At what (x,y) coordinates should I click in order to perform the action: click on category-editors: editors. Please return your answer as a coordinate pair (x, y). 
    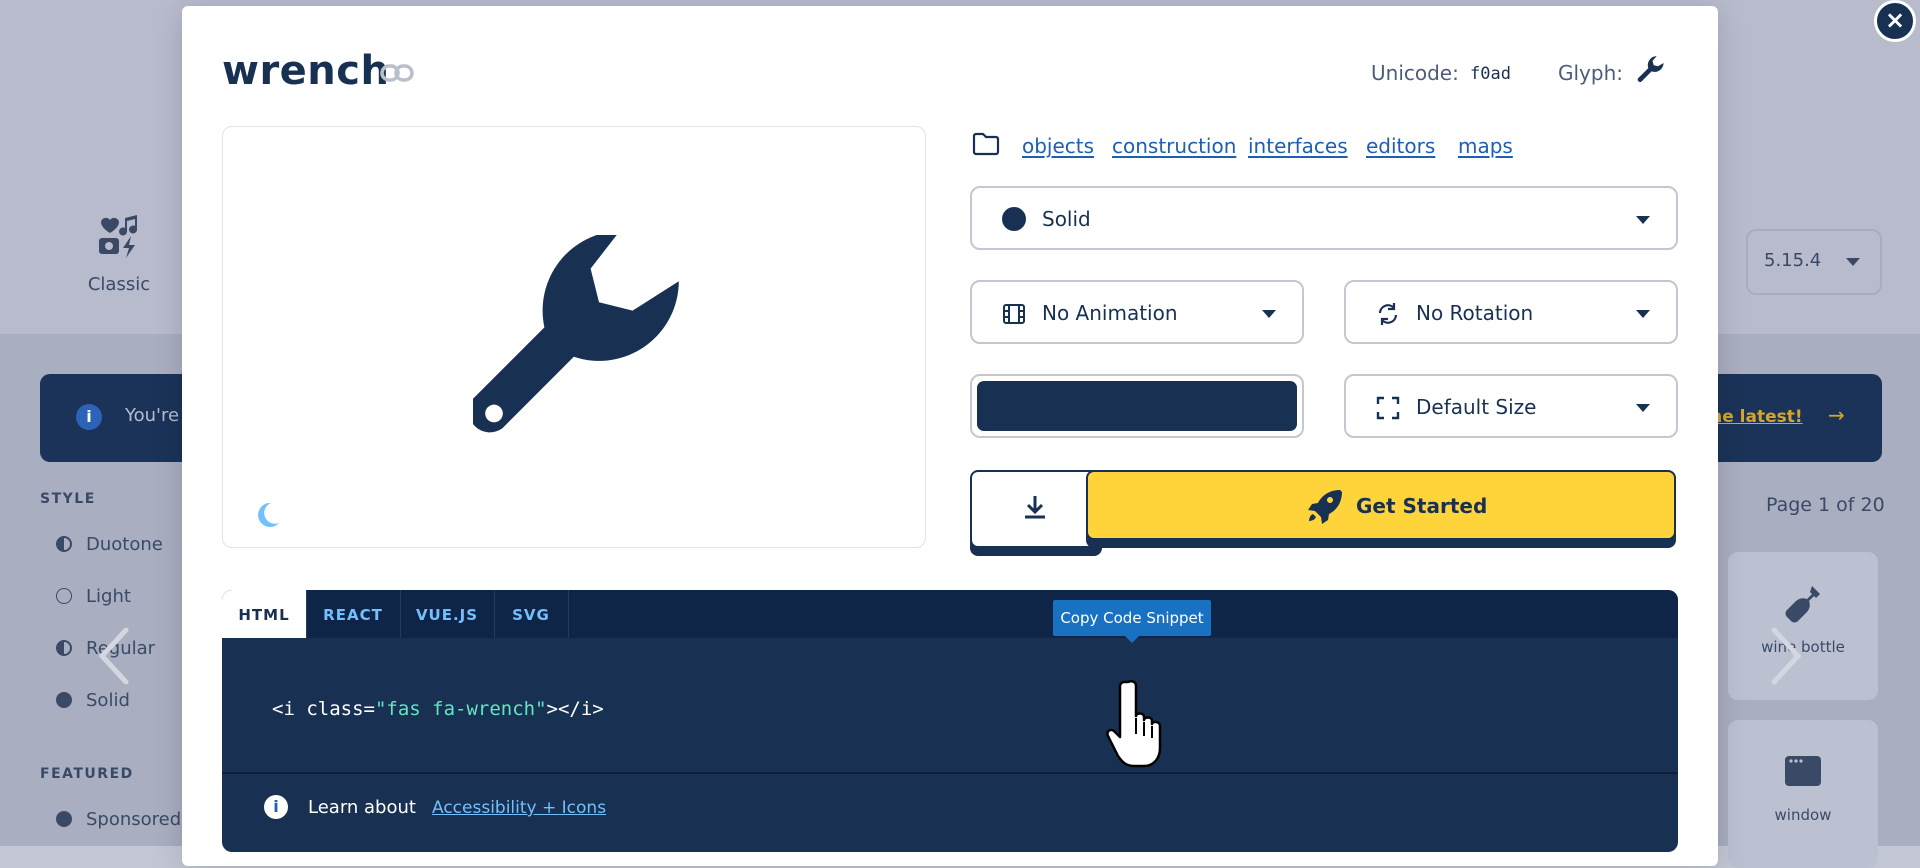
    Looking at the image, I should click on (1400, 146).